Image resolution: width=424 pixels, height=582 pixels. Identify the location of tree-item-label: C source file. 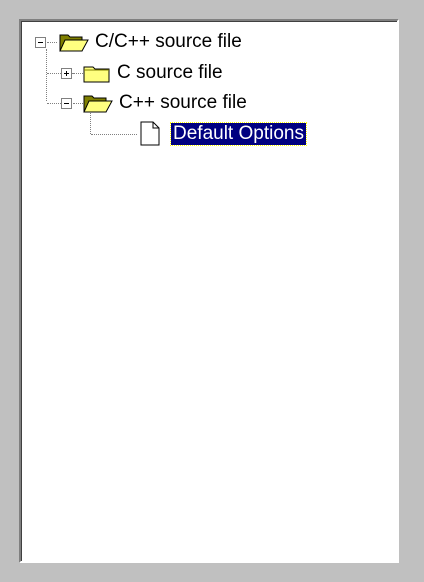
(170, 72).